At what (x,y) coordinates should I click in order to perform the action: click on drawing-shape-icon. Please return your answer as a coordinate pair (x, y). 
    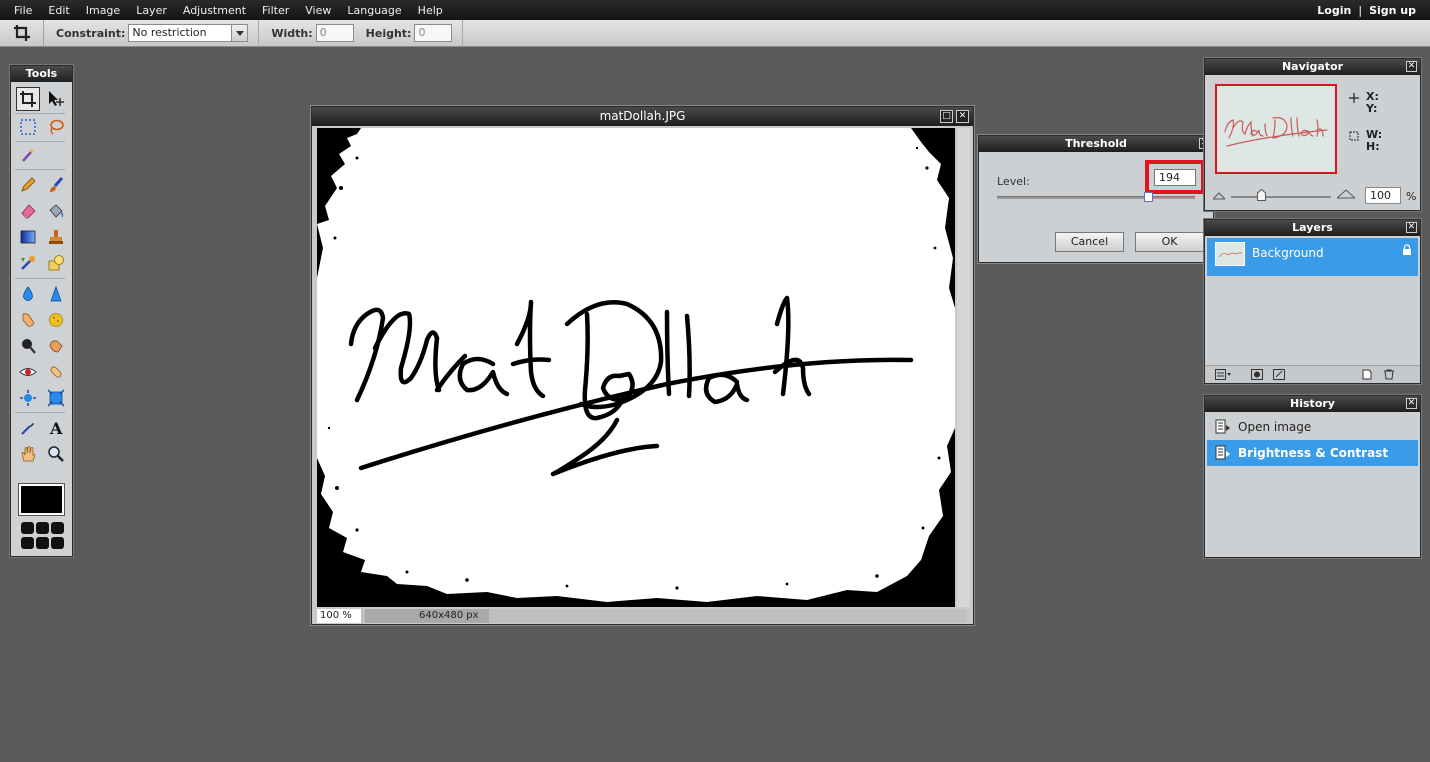
    Looking at the image, I should click on (56, 263).